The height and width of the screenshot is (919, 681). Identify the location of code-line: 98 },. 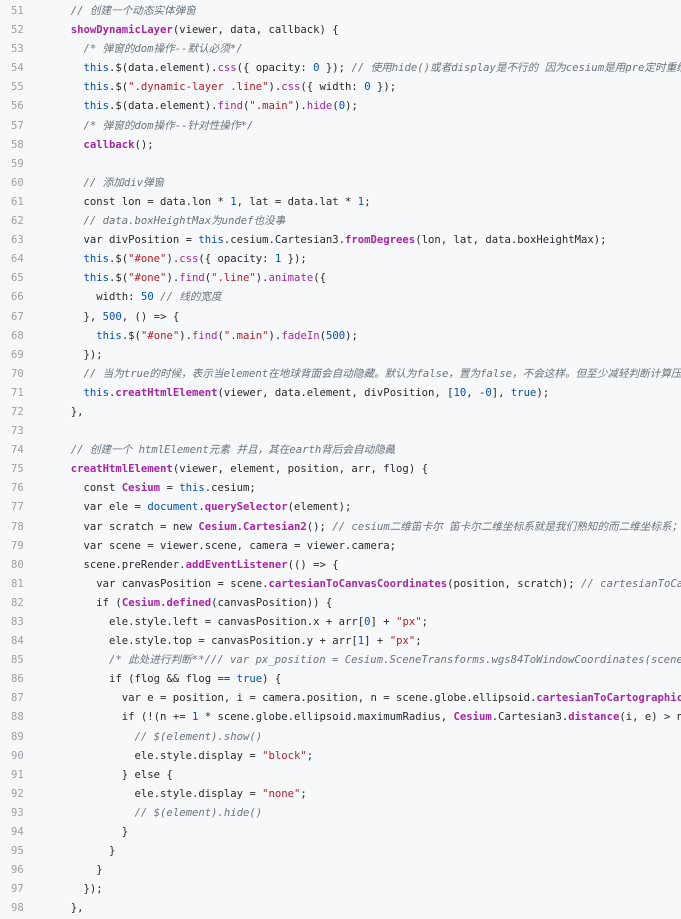
(340, 908).